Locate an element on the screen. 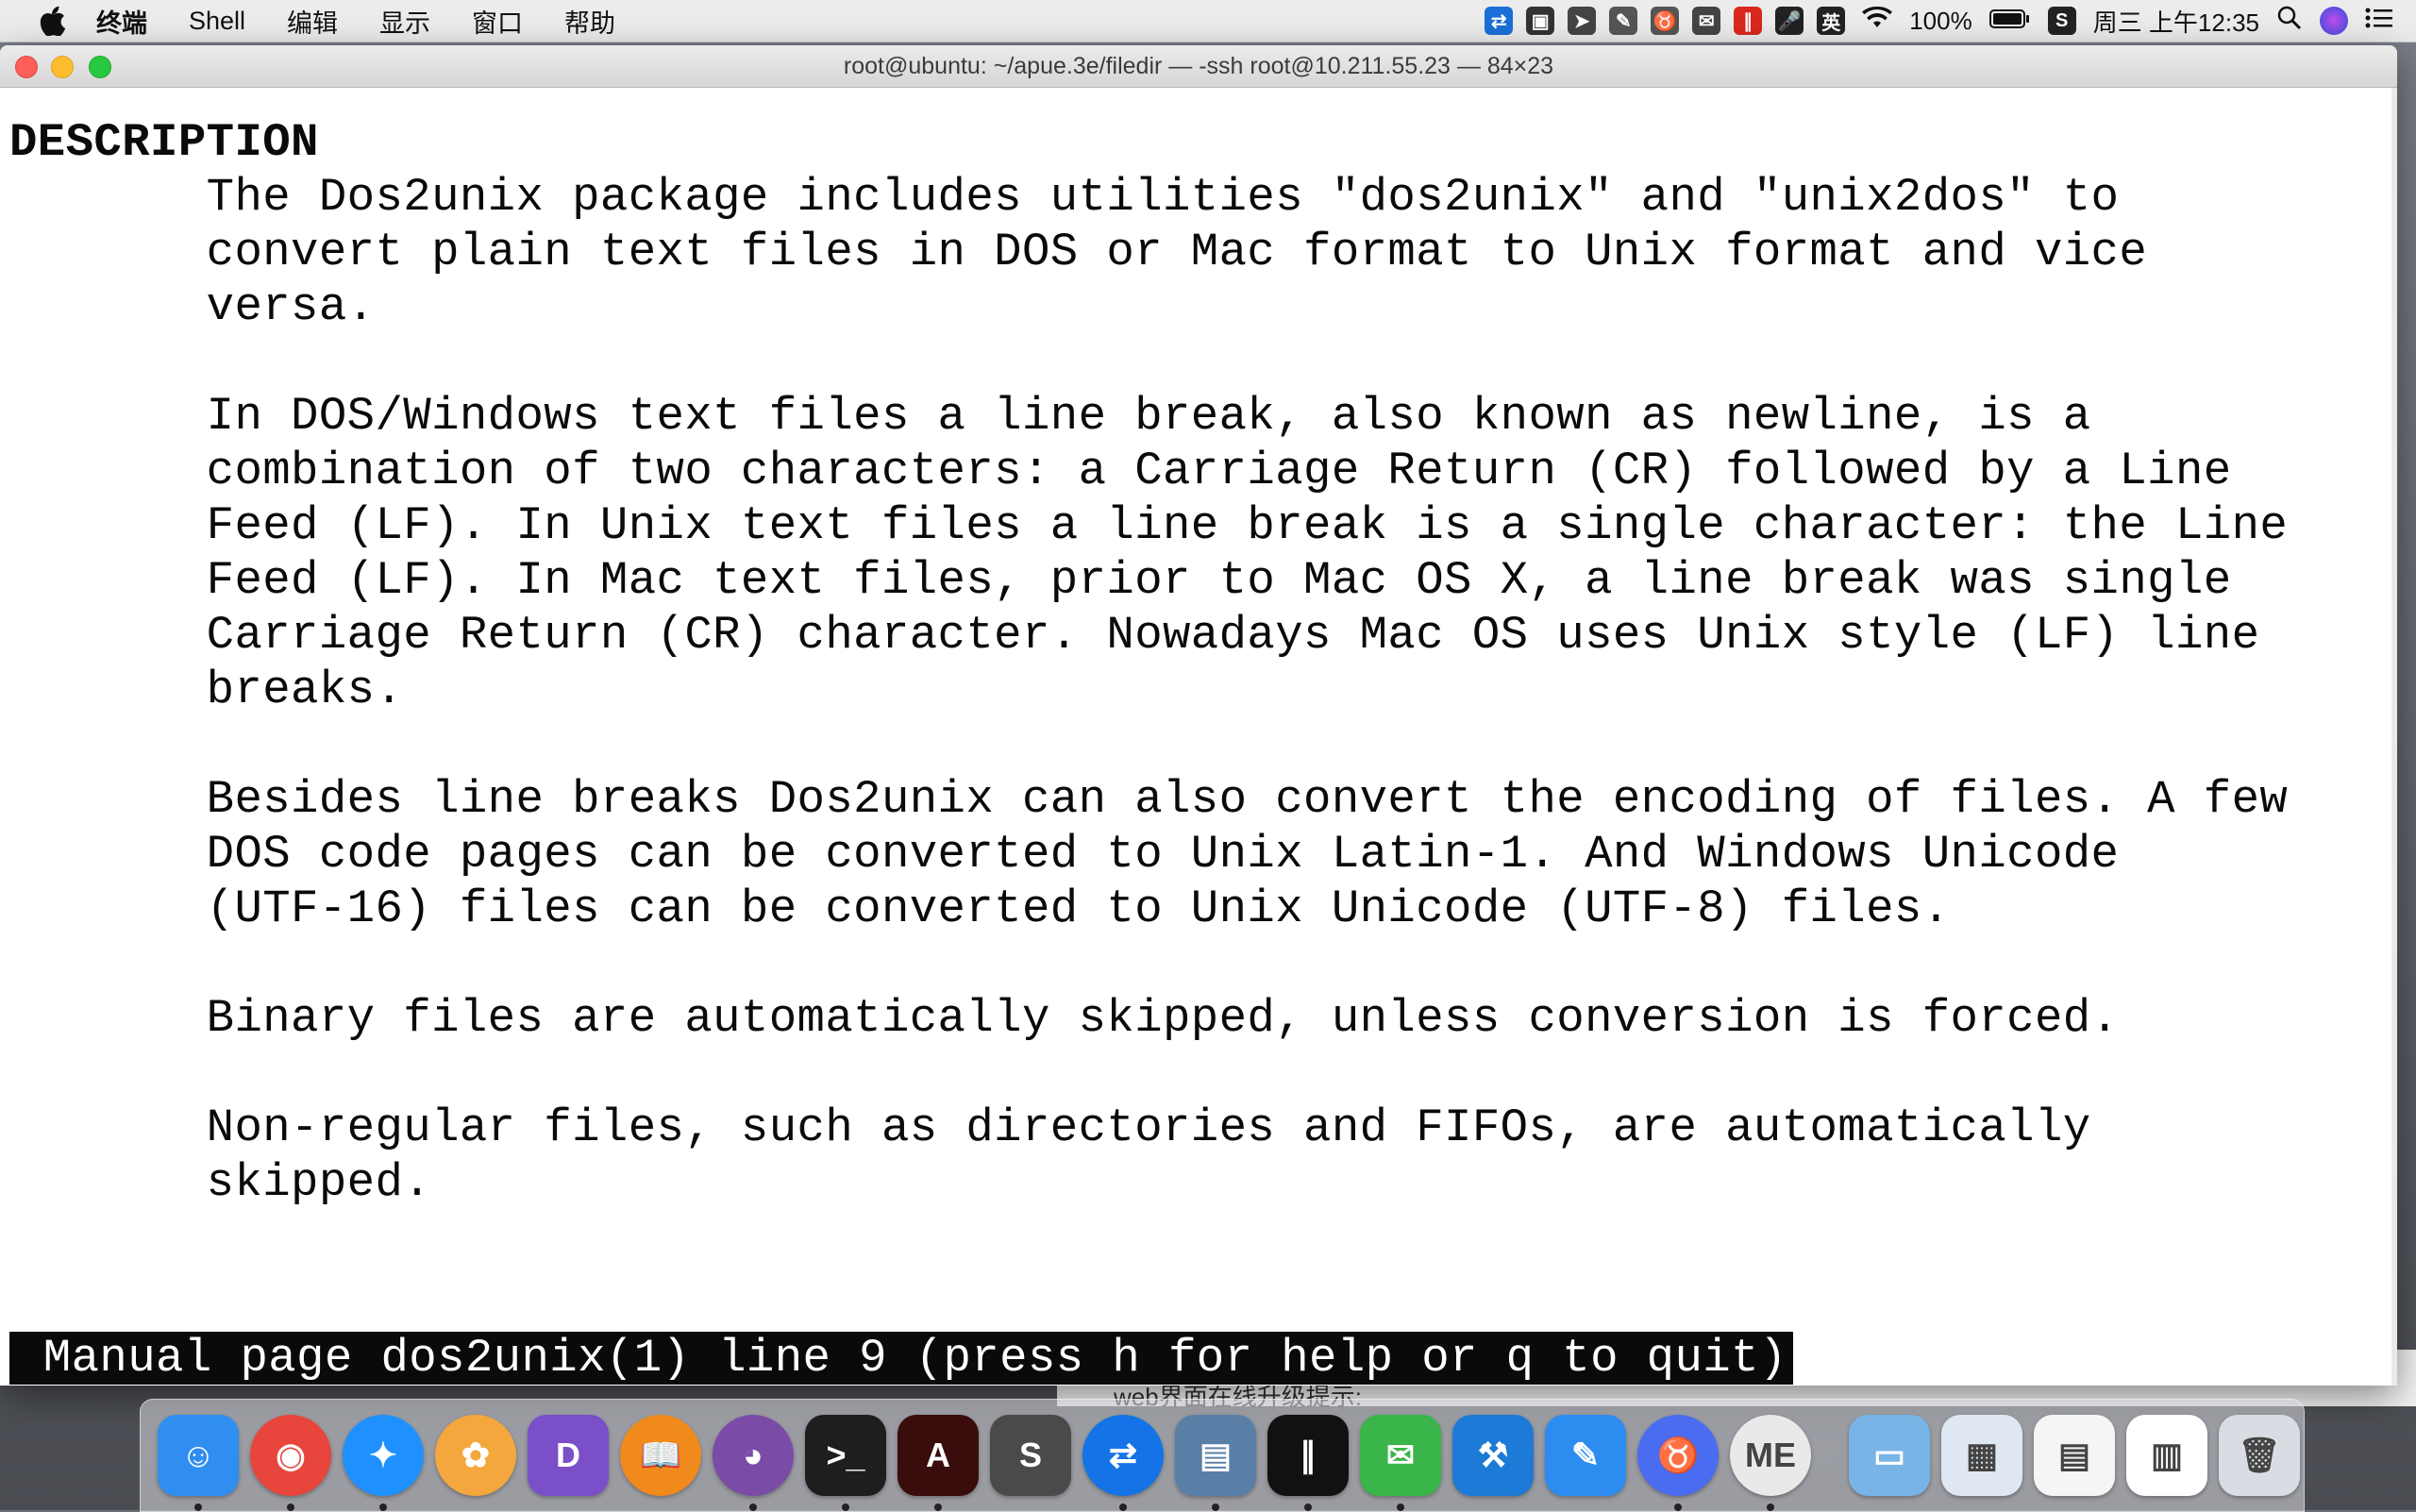 The width and height of the screenshot is (2416, 1512). photos-icon: ✿ is located at coordinates (476, 1455).